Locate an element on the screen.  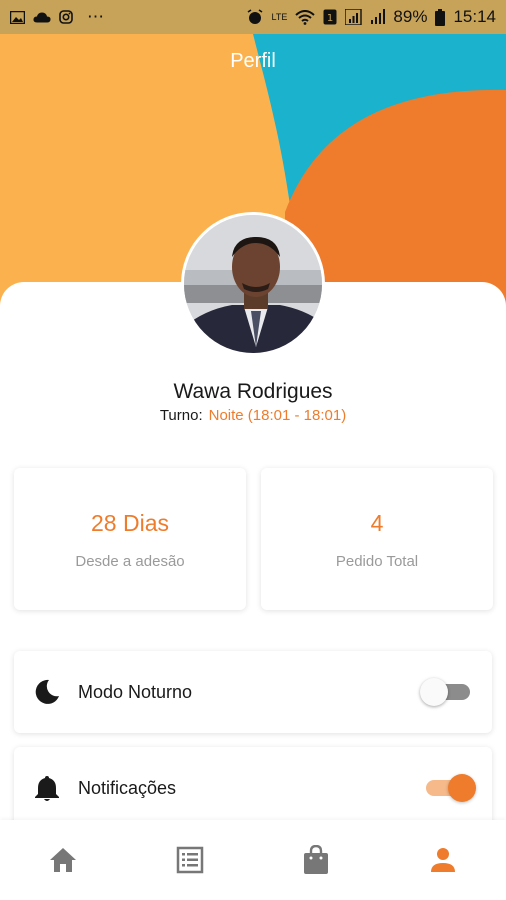
status-bar: ⋯ LTE 1 89% 15:14 is located at coordinates (253, 17).